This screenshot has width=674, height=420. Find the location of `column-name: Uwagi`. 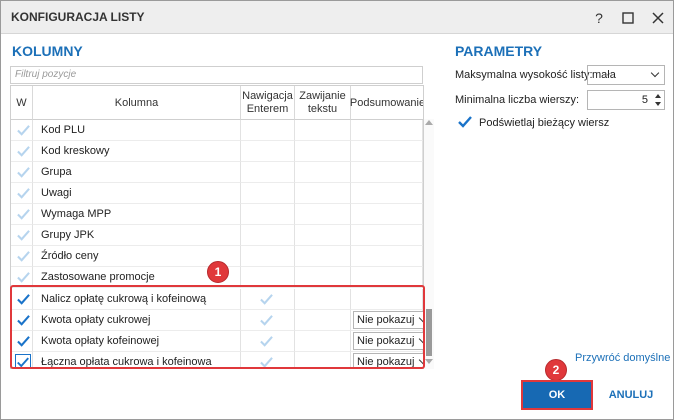

column-name: Uwagi is located at coordinates (137, 193).